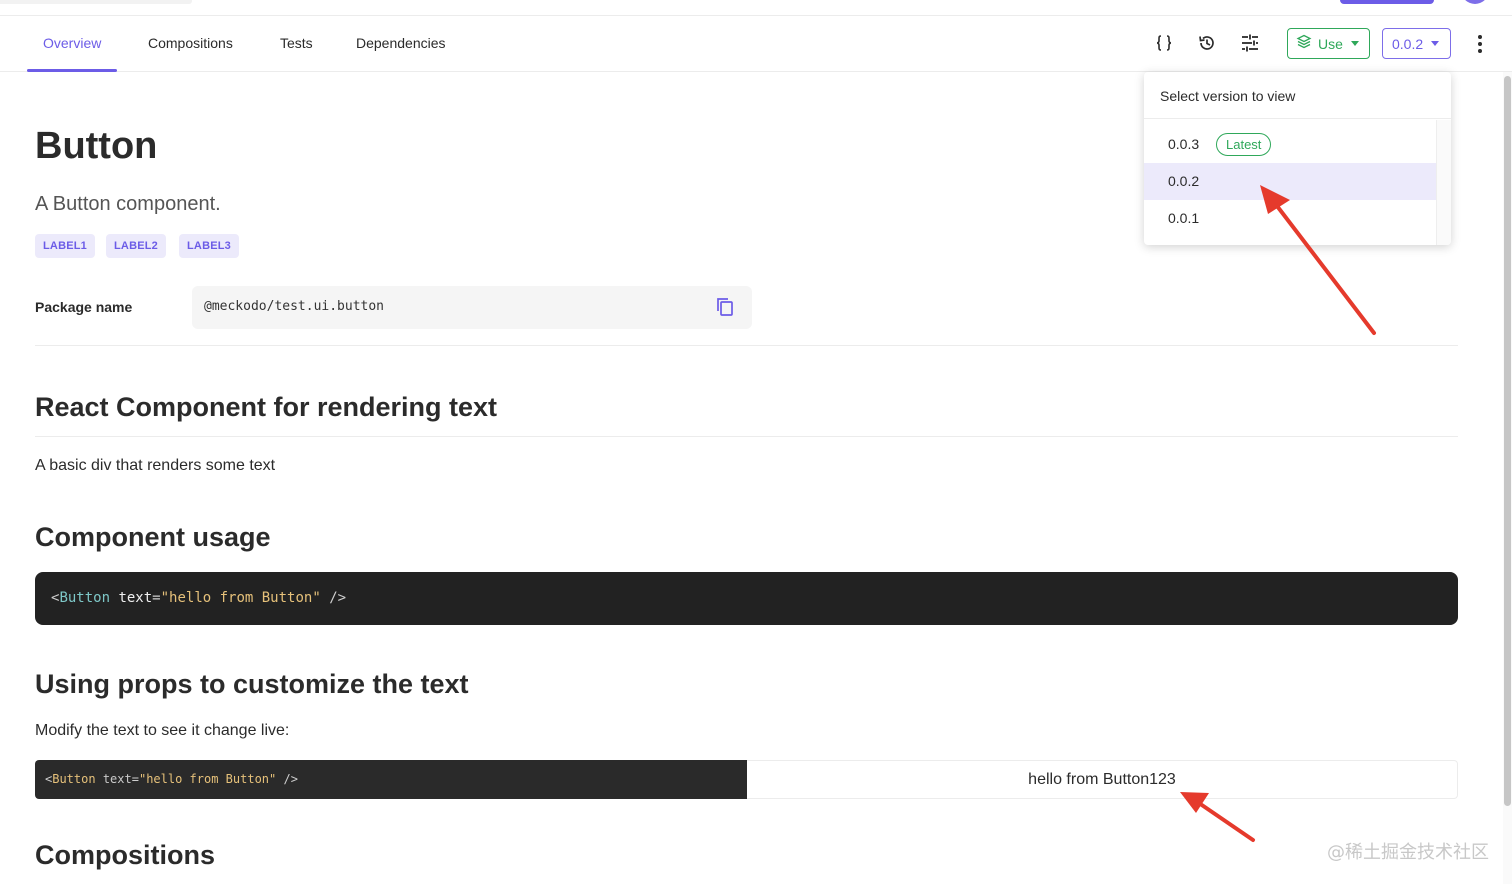 The image size is (1512, 884). What do you see at coordinates (128, 204) in the screenshot?
I see `component-description: A Button component.` at bounding box center [128, 204].